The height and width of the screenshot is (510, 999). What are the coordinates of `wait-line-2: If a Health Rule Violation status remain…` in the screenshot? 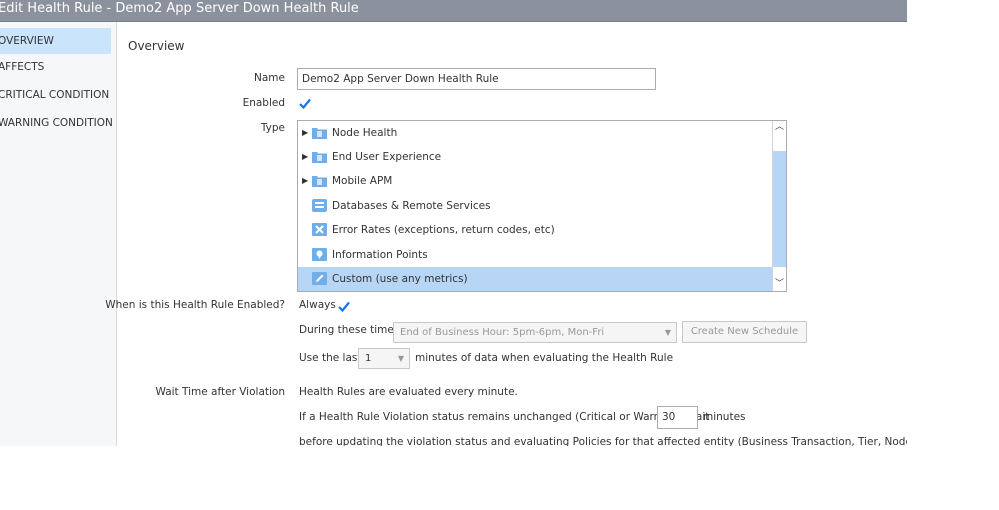 It's located at (504, 417).